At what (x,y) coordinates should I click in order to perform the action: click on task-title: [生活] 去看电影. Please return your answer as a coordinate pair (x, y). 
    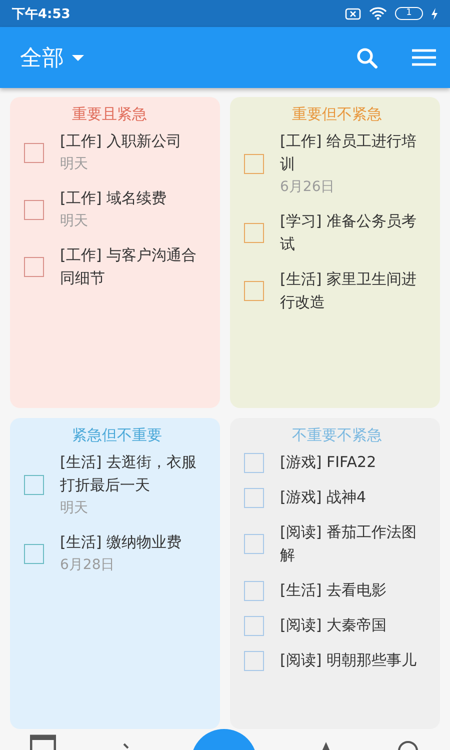
    Looking at the image, I should click on (350, 590).